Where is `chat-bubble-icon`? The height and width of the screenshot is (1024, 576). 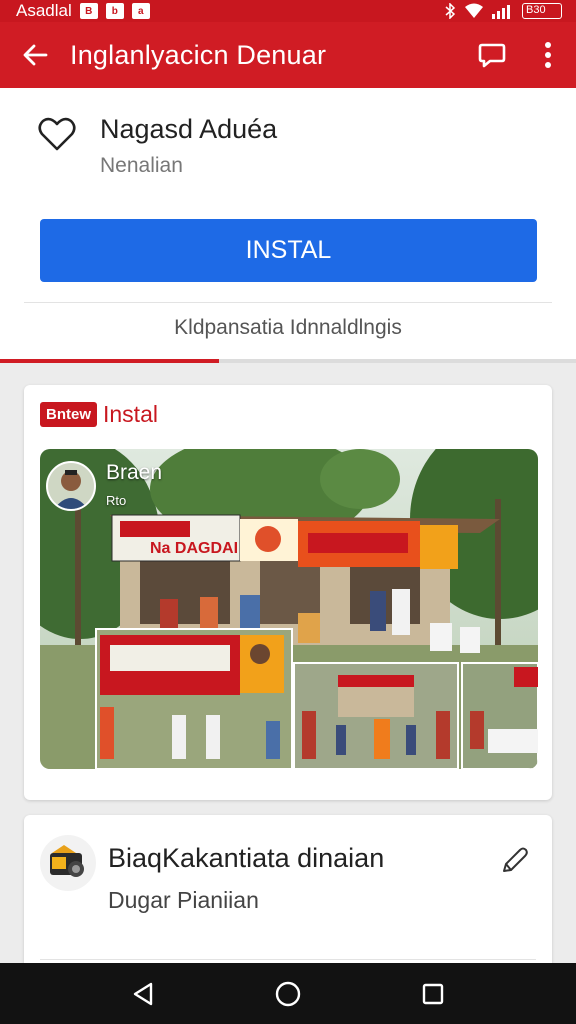 chat-bubble-icon is located at coordinates (492, 55).